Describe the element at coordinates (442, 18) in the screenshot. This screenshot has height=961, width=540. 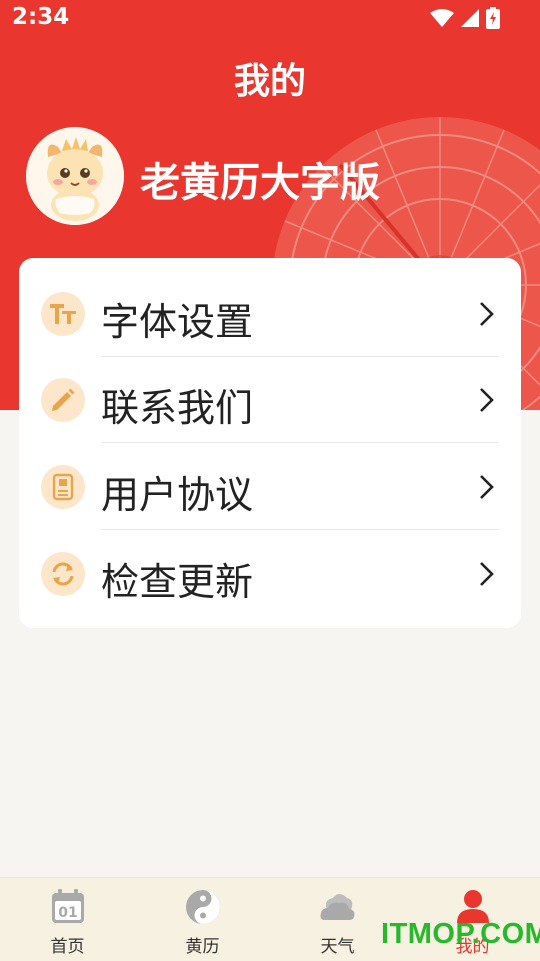
I see `wifi-icon` at that location.